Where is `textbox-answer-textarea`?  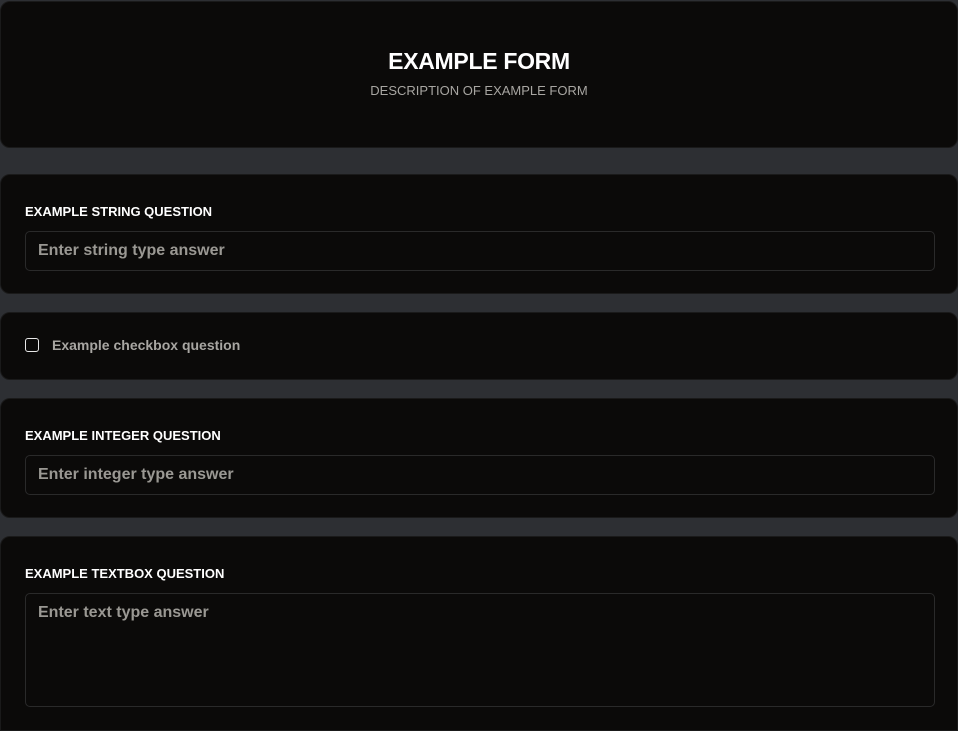 textbox-answer-textarea is located at coordinates (480, 650).